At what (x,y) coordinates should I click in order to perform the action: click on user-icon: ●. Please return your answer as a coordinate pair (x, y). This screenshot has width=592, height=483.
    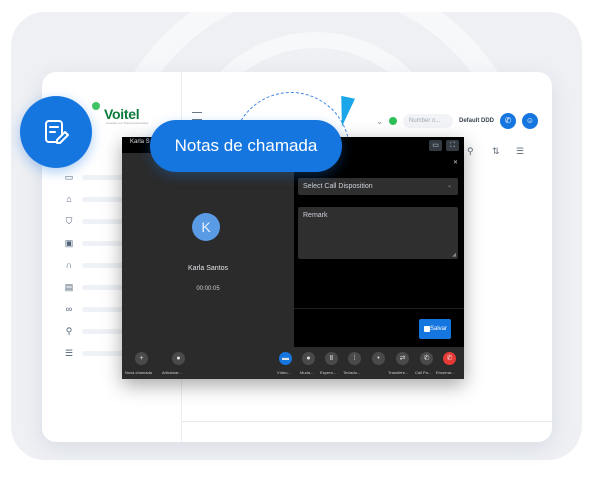
    Looking at the image, I should click on (178, 358).